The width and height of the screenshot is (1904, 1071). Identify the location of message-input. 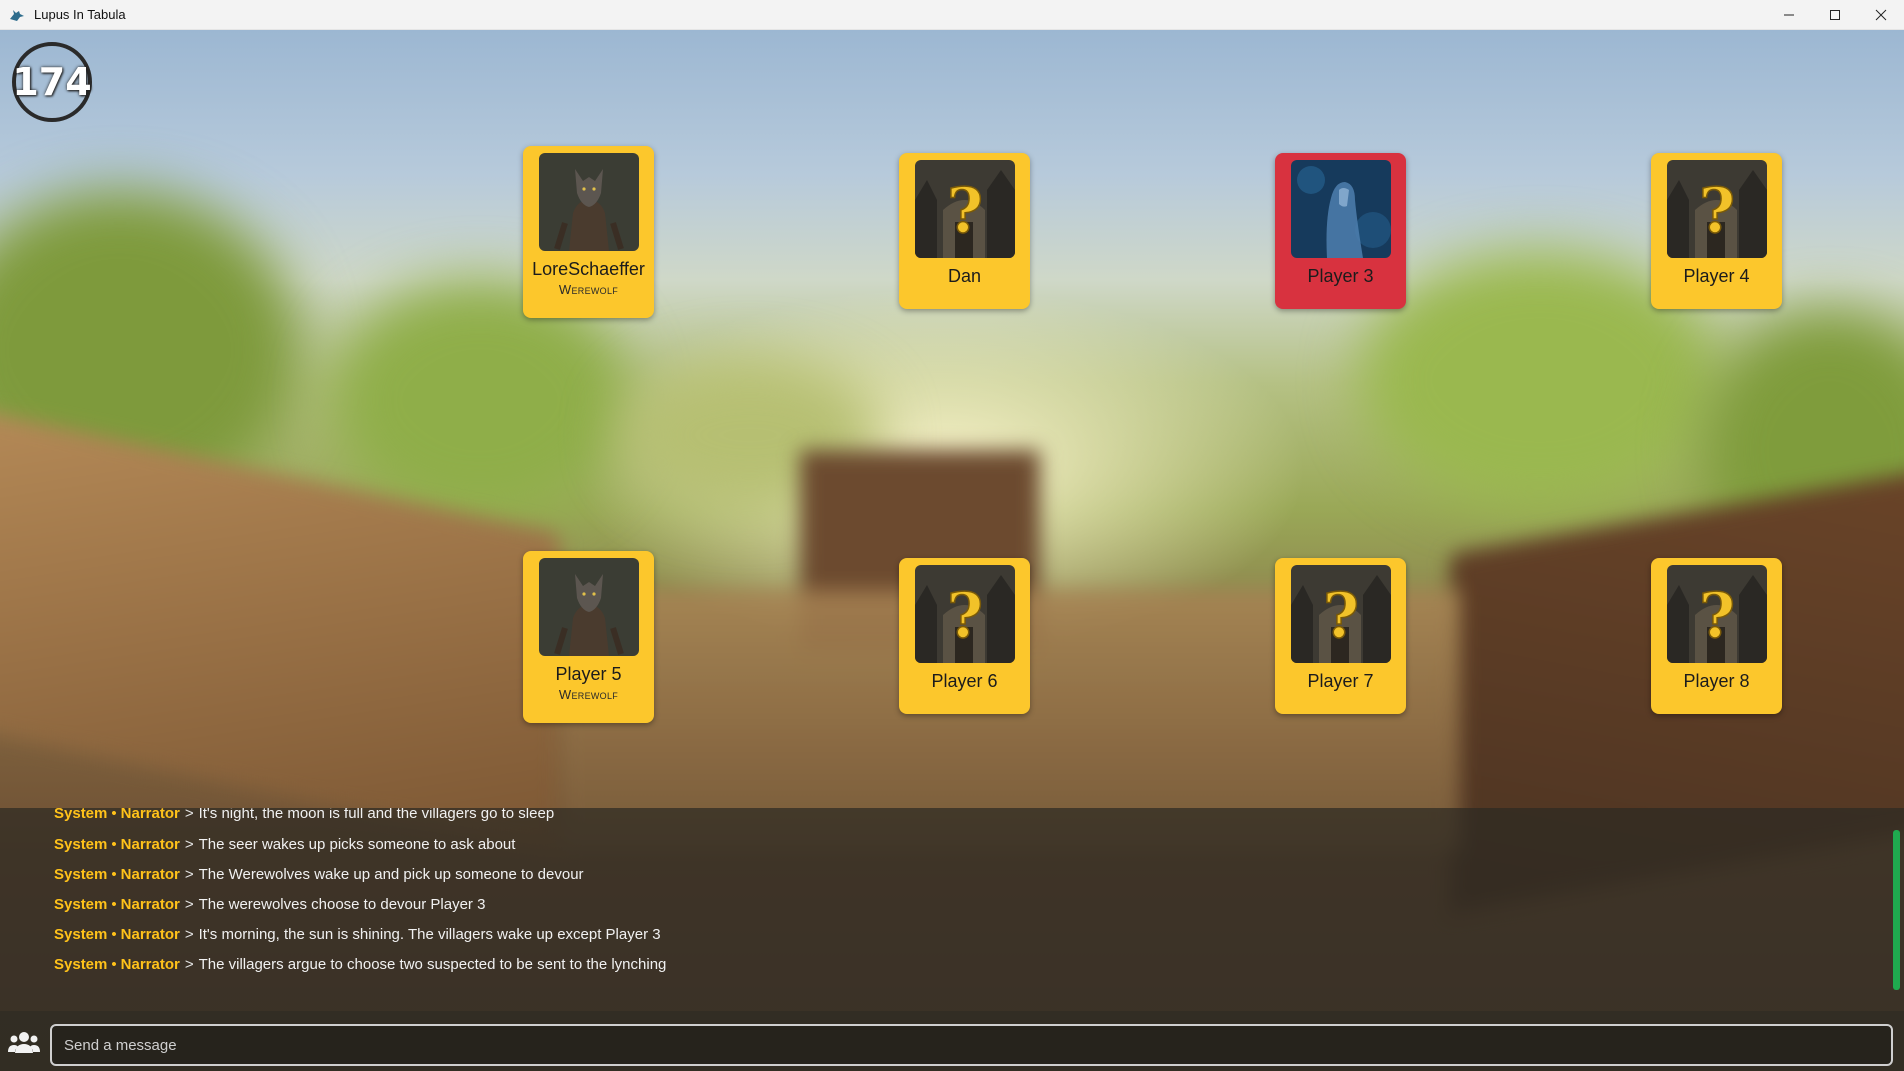
(971, 1045).